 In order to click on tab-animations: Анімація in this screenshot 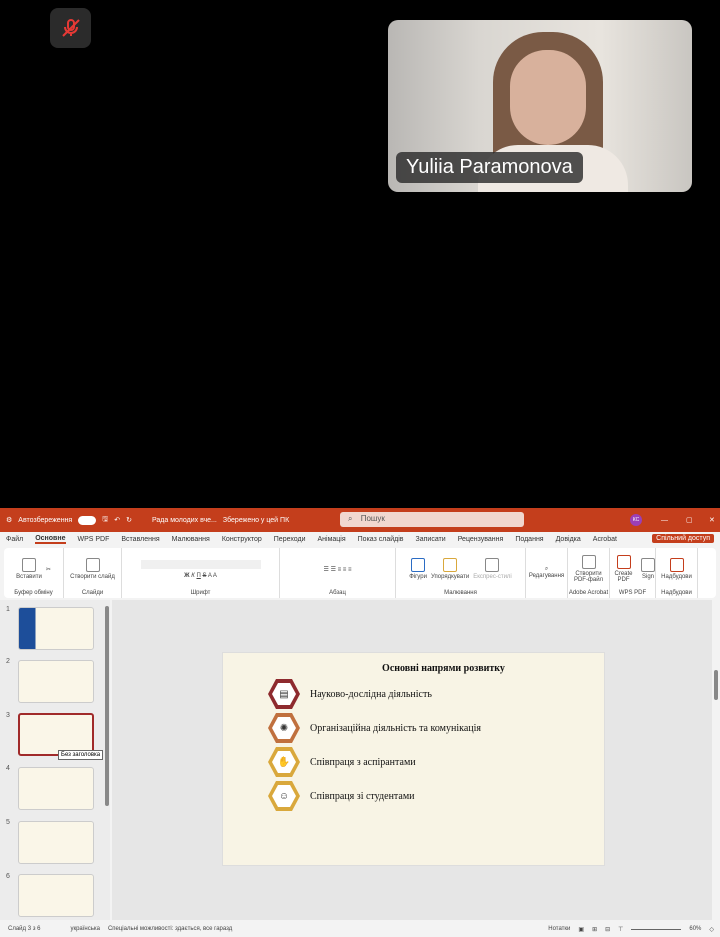, I will do `click(331, 539)`.